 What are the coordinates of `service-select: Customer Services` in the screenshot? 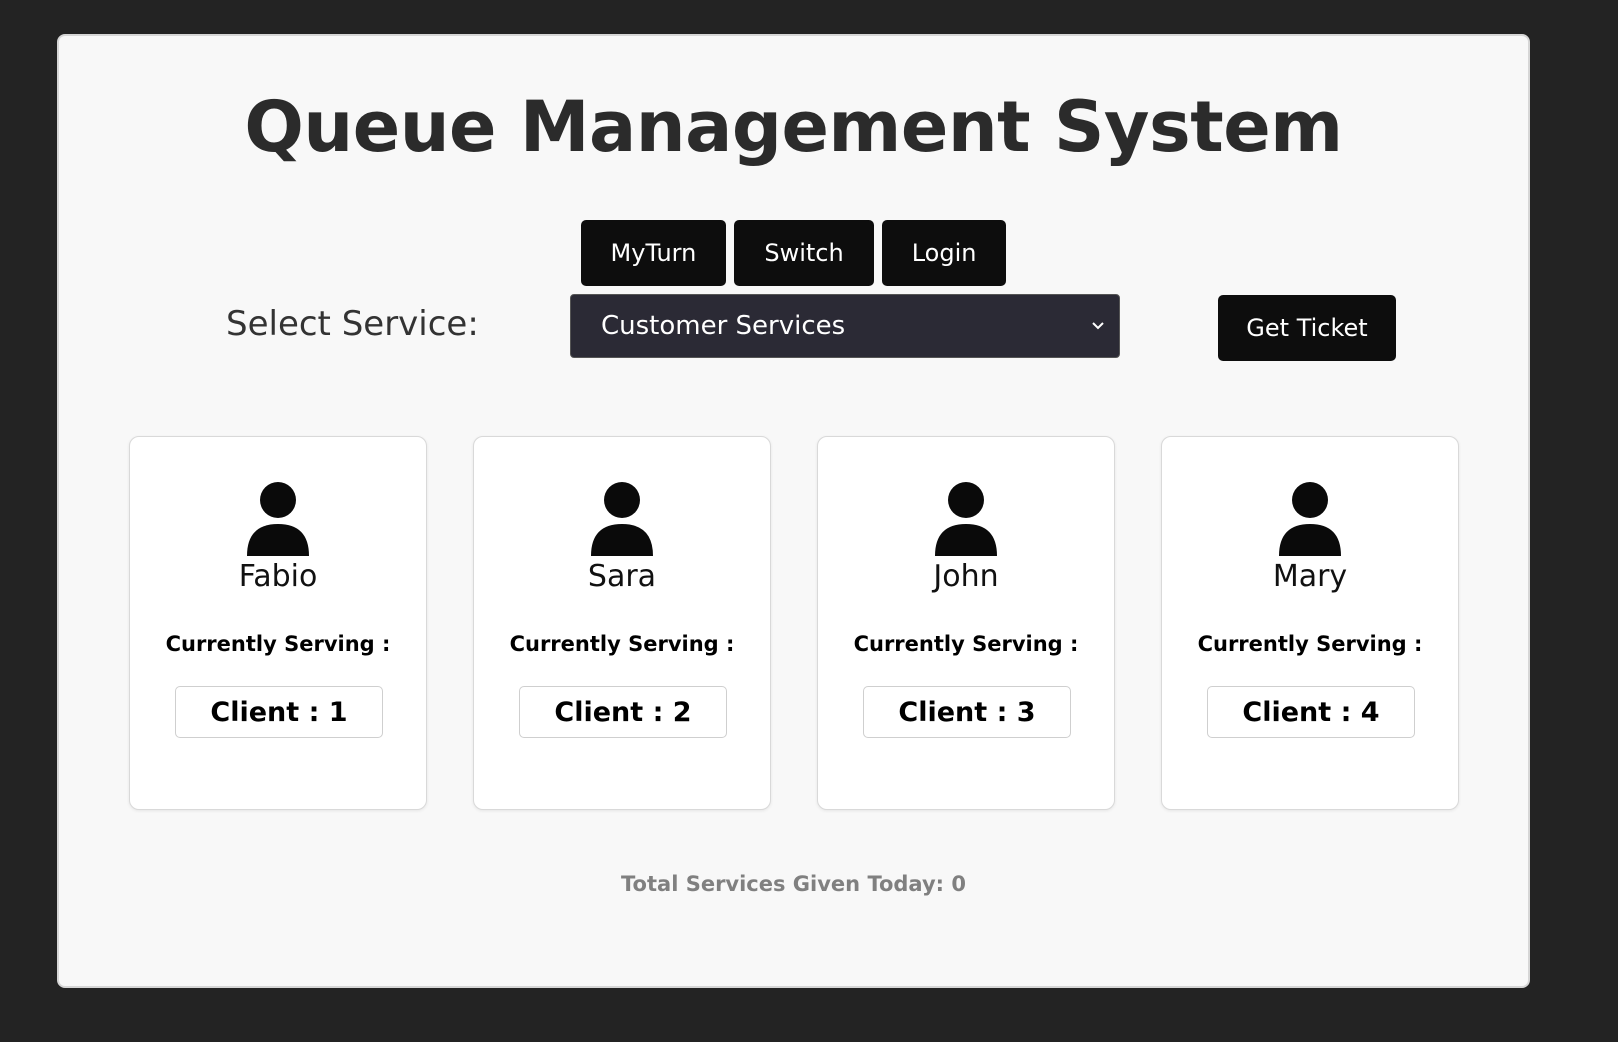 It's located at (845, 326).